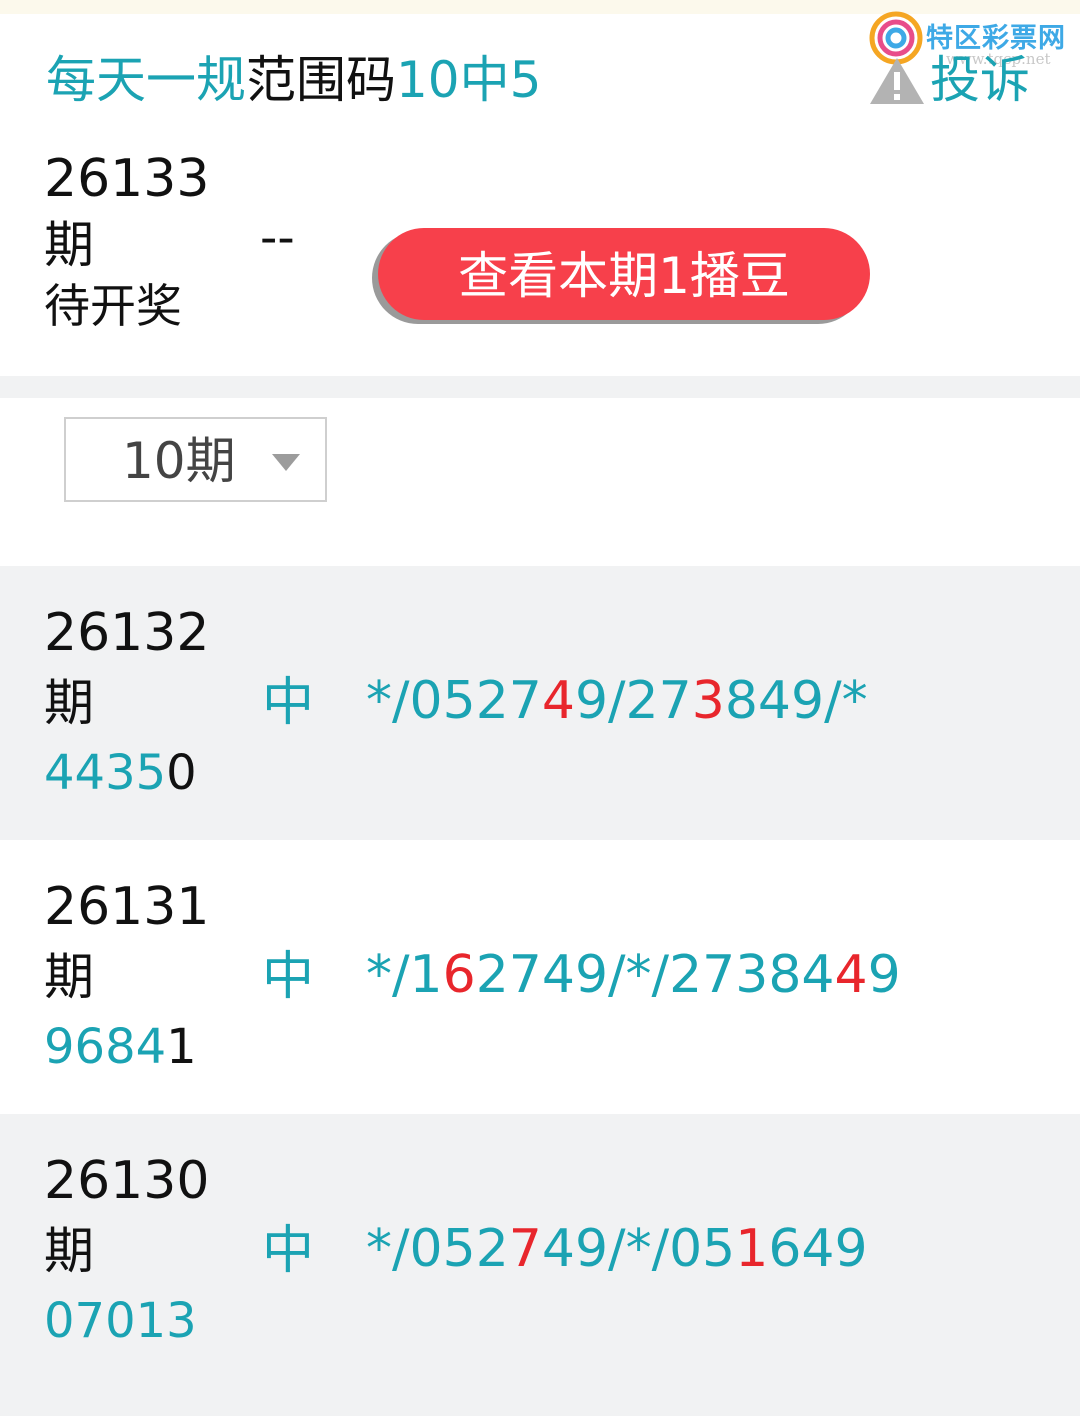  Describe the element at coordinates (105, 1047) in the screenshot. I see `result-part: 9684` at that location.